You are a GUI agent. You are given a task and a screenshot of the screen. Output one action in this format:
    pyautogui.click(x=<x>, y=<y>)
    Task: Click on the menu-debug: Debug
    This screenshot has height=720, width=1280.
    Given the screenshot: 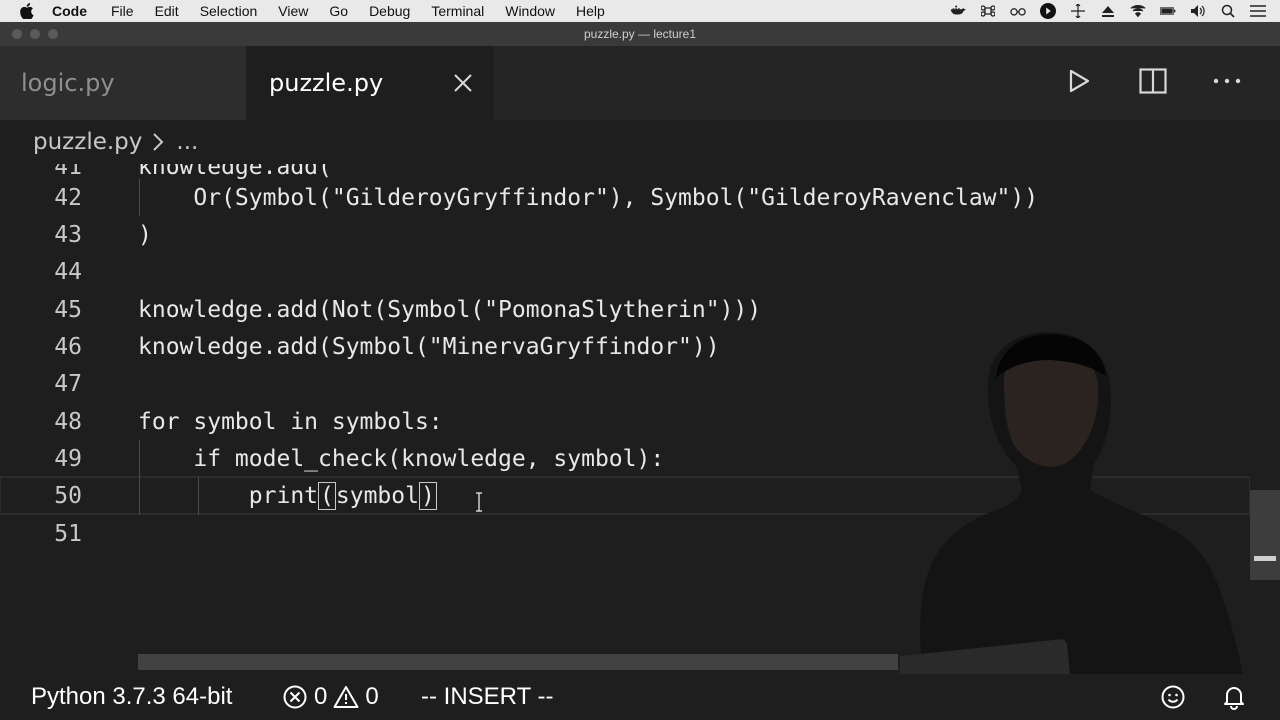 What is the action you would take?
    pyautogui.click(x=389, y=11)
    